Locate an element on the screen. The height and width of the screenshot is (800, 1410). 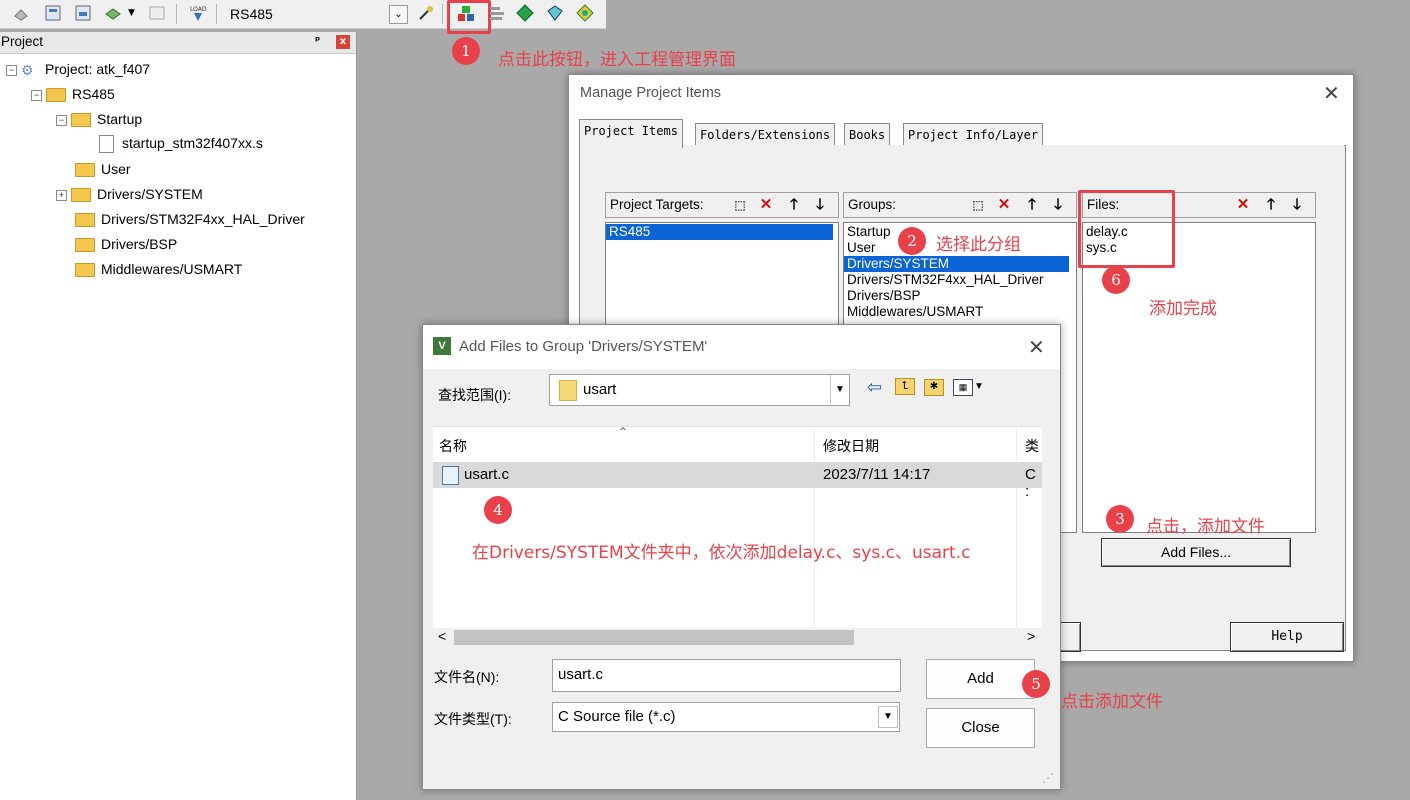
project-pane-header: Project ᵖ x is located at coordinates (178, 43).